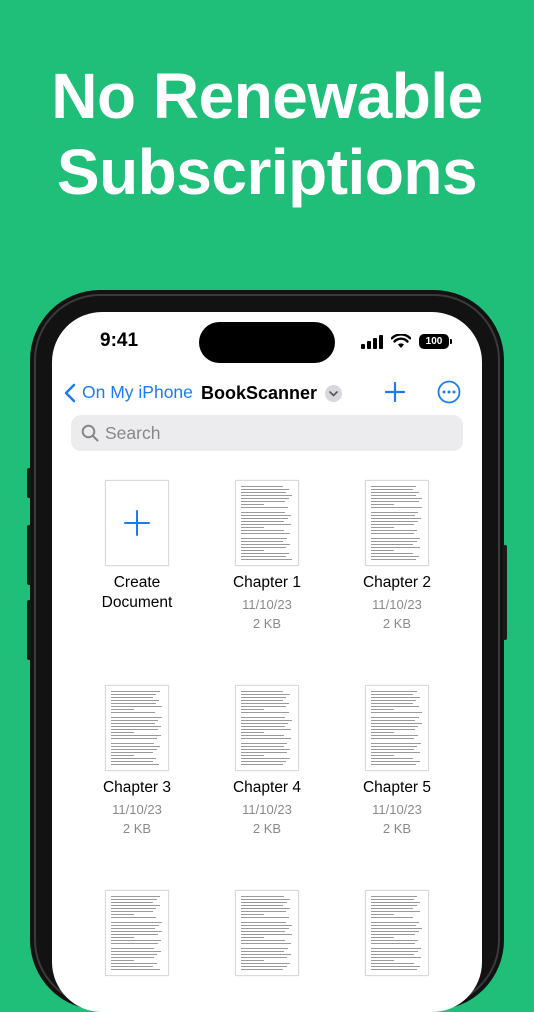 This screenshot has height=1012, width=534. I want to click on create-label-line-2: Document, so click(137, 602).